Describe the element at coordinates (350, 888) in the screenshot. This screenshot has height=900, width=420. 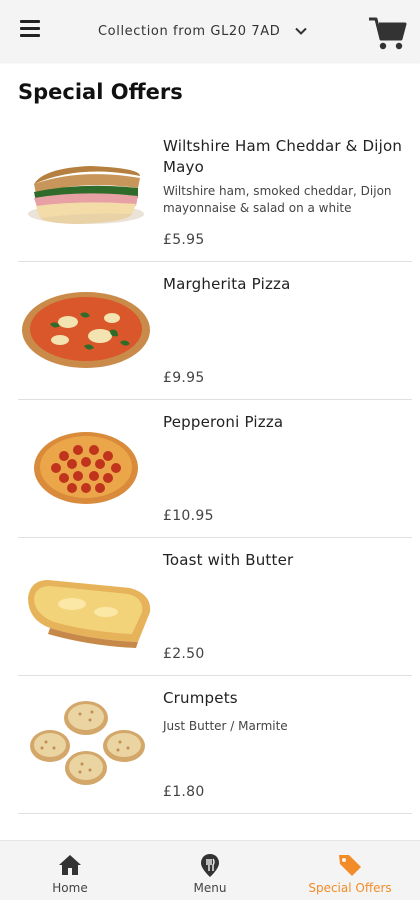
I see `tab-special-offers-label: Special Offers` at that location.